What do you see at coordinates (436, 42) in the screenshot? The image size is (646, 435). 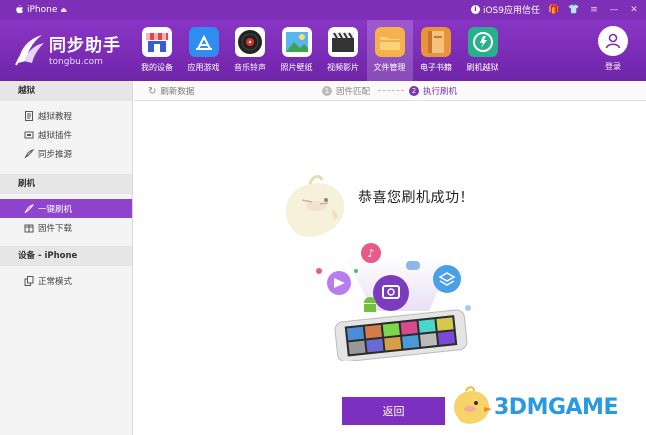 I see `book-icon` at bounding box center [436, 42].